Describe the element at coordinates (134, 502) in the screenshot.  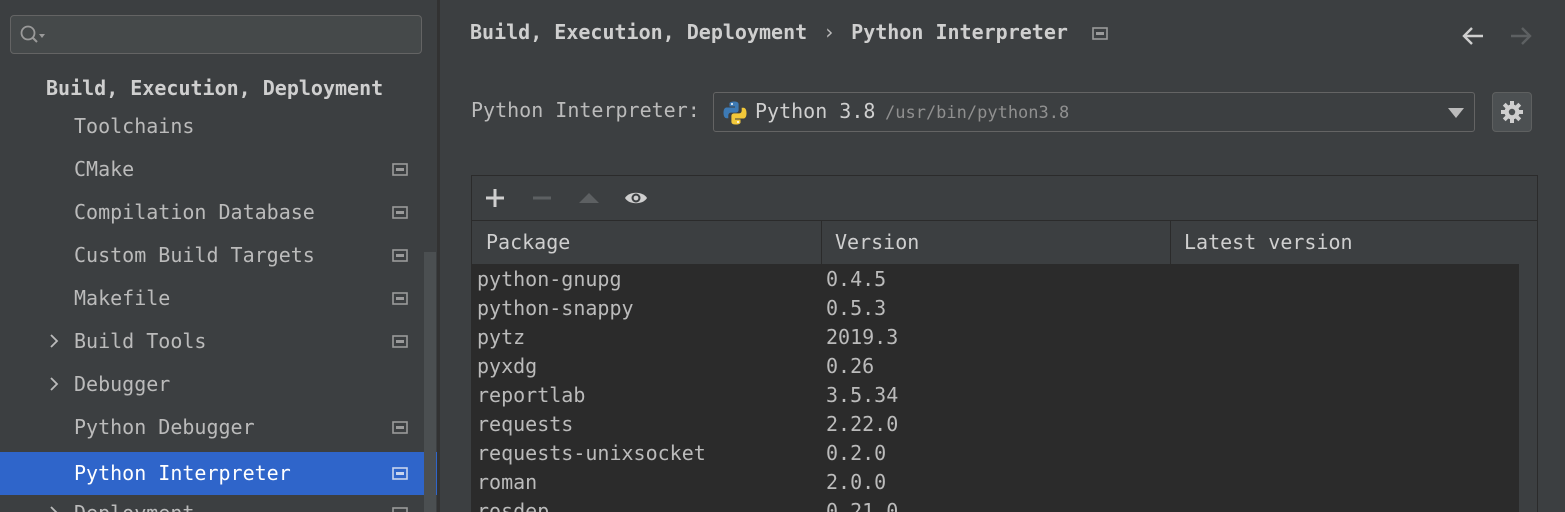
I see `sidebar-item-label: Deployment` at that location.